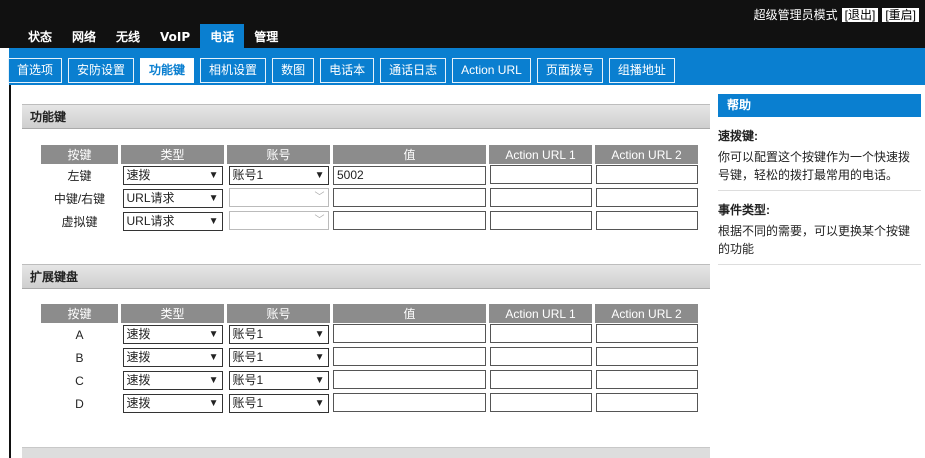  Describe the element at coordinates (819, 264) in the screenshot. I see `help-divider` at that location.